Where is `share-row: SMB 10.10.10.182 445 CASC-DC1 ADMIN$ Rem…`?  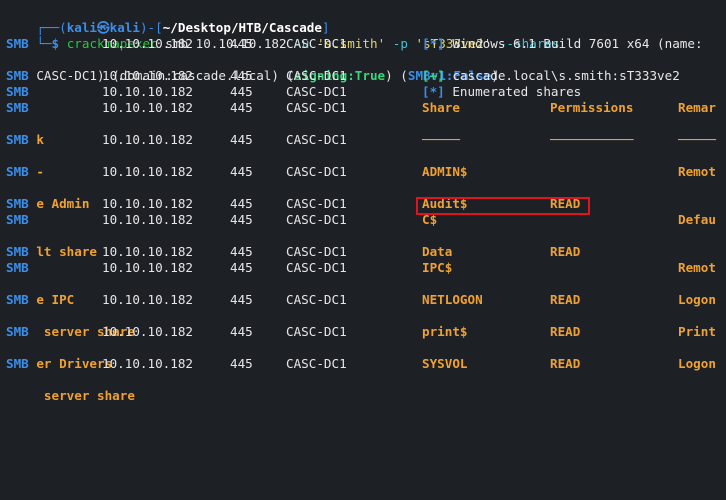 share-row: SMB 10.10.10.182 445 CASC-DC1 ADMIN$ Rem… is located at coordinates (366, 172).